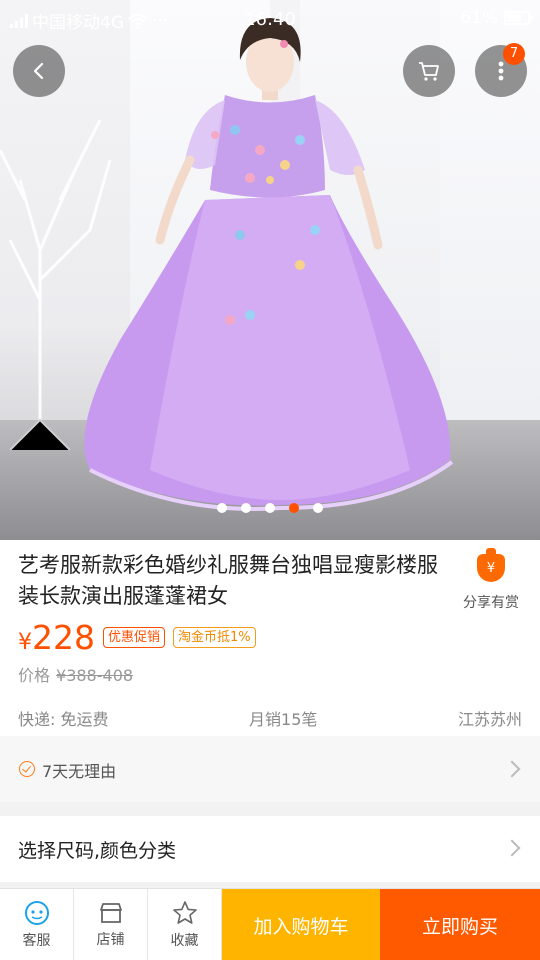 Image resolution: width=540 pixels, height=960 pixels. What do you see at coordinates (110, 913) in the screenshot?
I see `shop-icon` at bounding box center [110, 913].